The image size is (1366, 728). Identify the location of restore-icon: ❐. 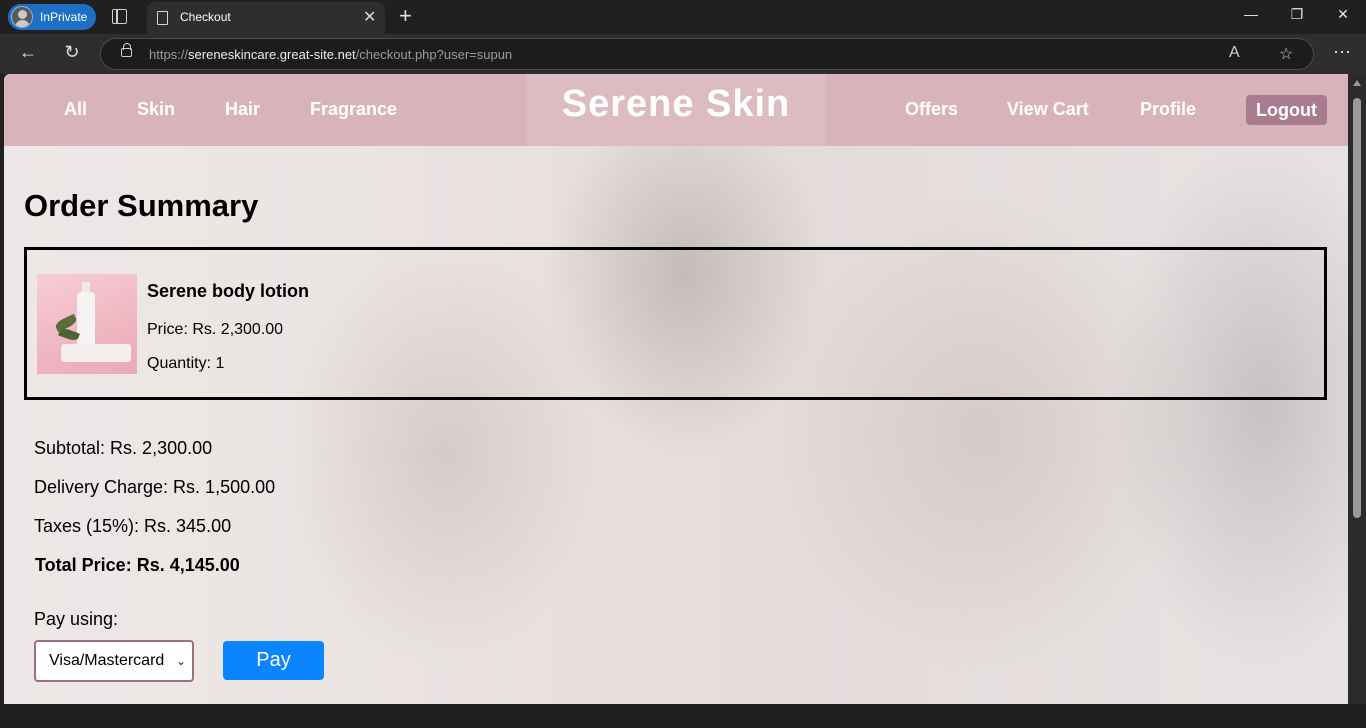
(1297, 14).